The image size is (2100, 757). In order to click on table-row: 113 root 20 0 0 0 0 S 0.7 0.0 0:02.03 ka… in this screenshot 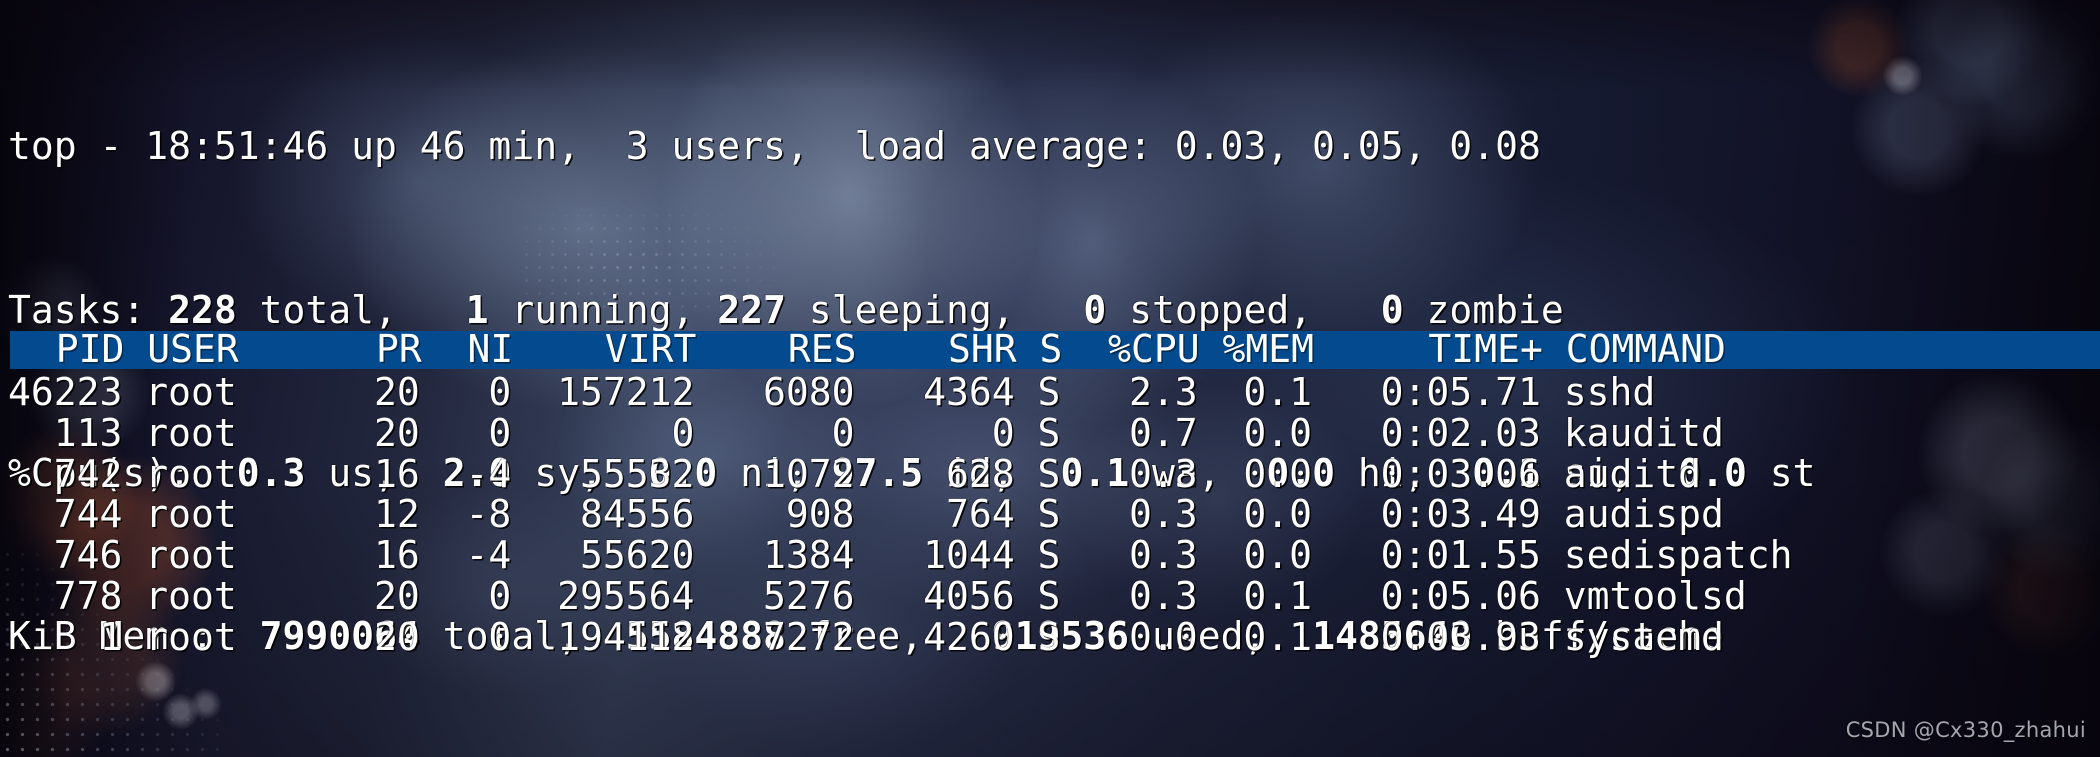, I will do `click(900, 433)`.